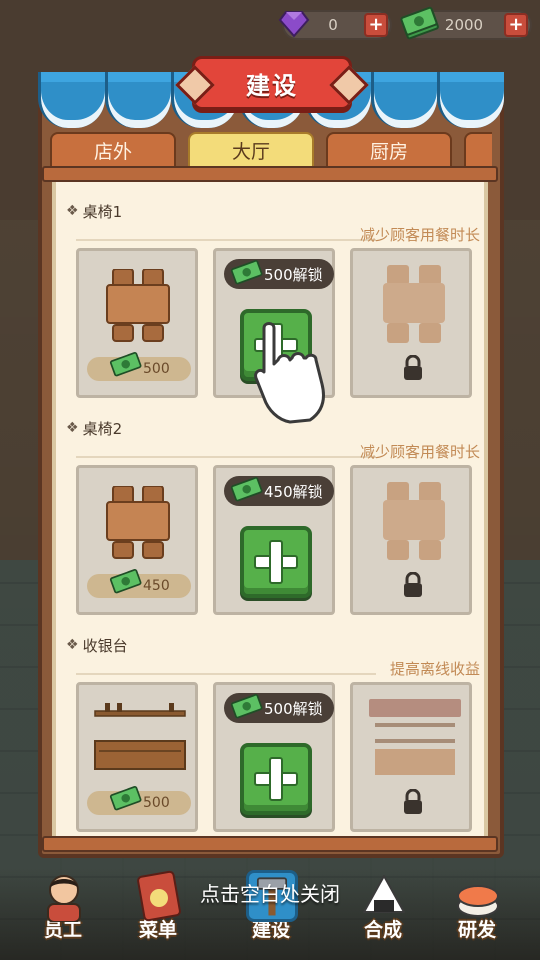 Image resolution: width=540 pixels, height=960 pixels. Describe the element at coordinates (270, 174) in the screenshot. I see `panel-top-rail` at that location.